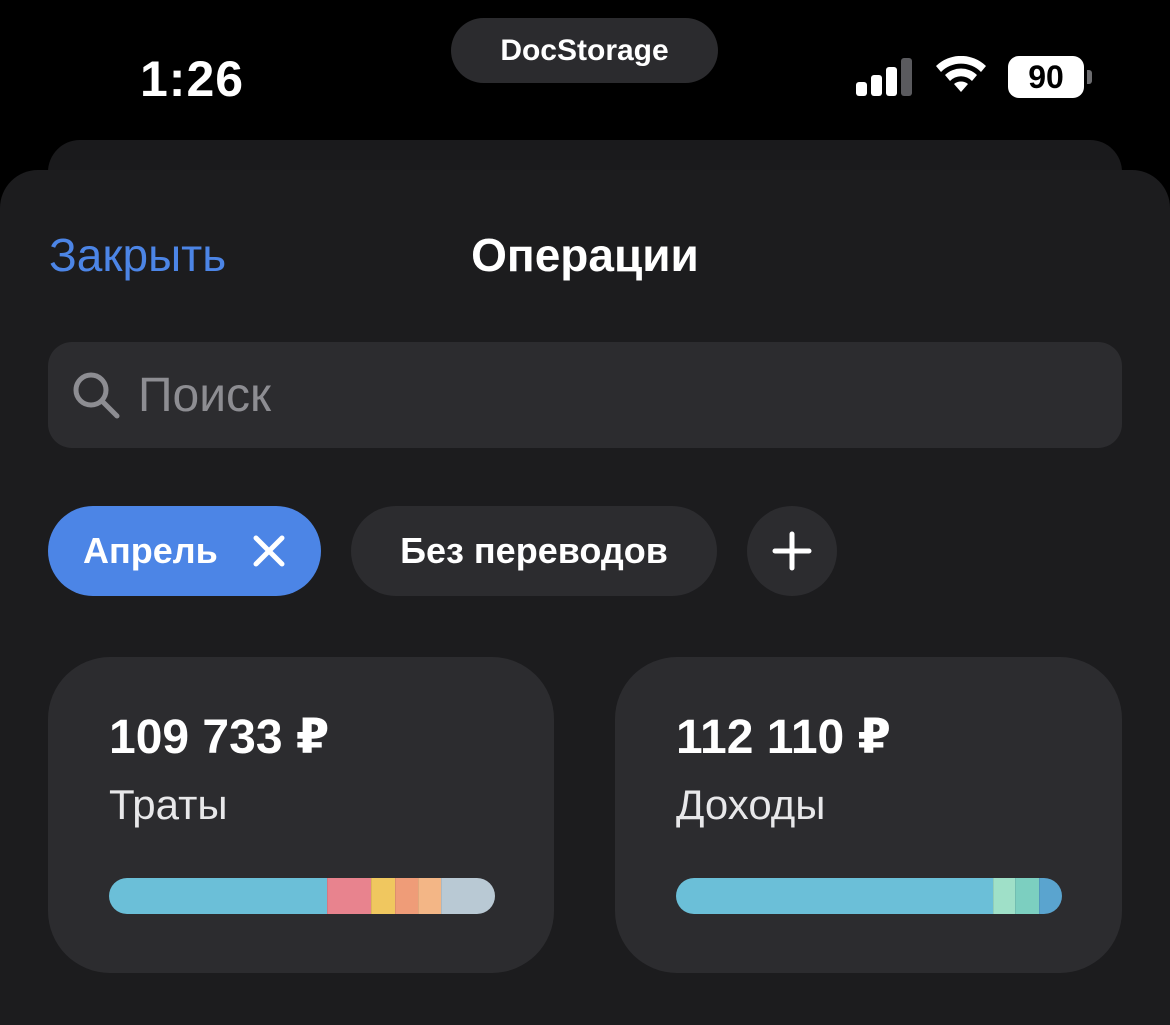 This screenshot has width=1170, height=1025. I want to click on filter-chip-month: Апрель, so click(184, 551).